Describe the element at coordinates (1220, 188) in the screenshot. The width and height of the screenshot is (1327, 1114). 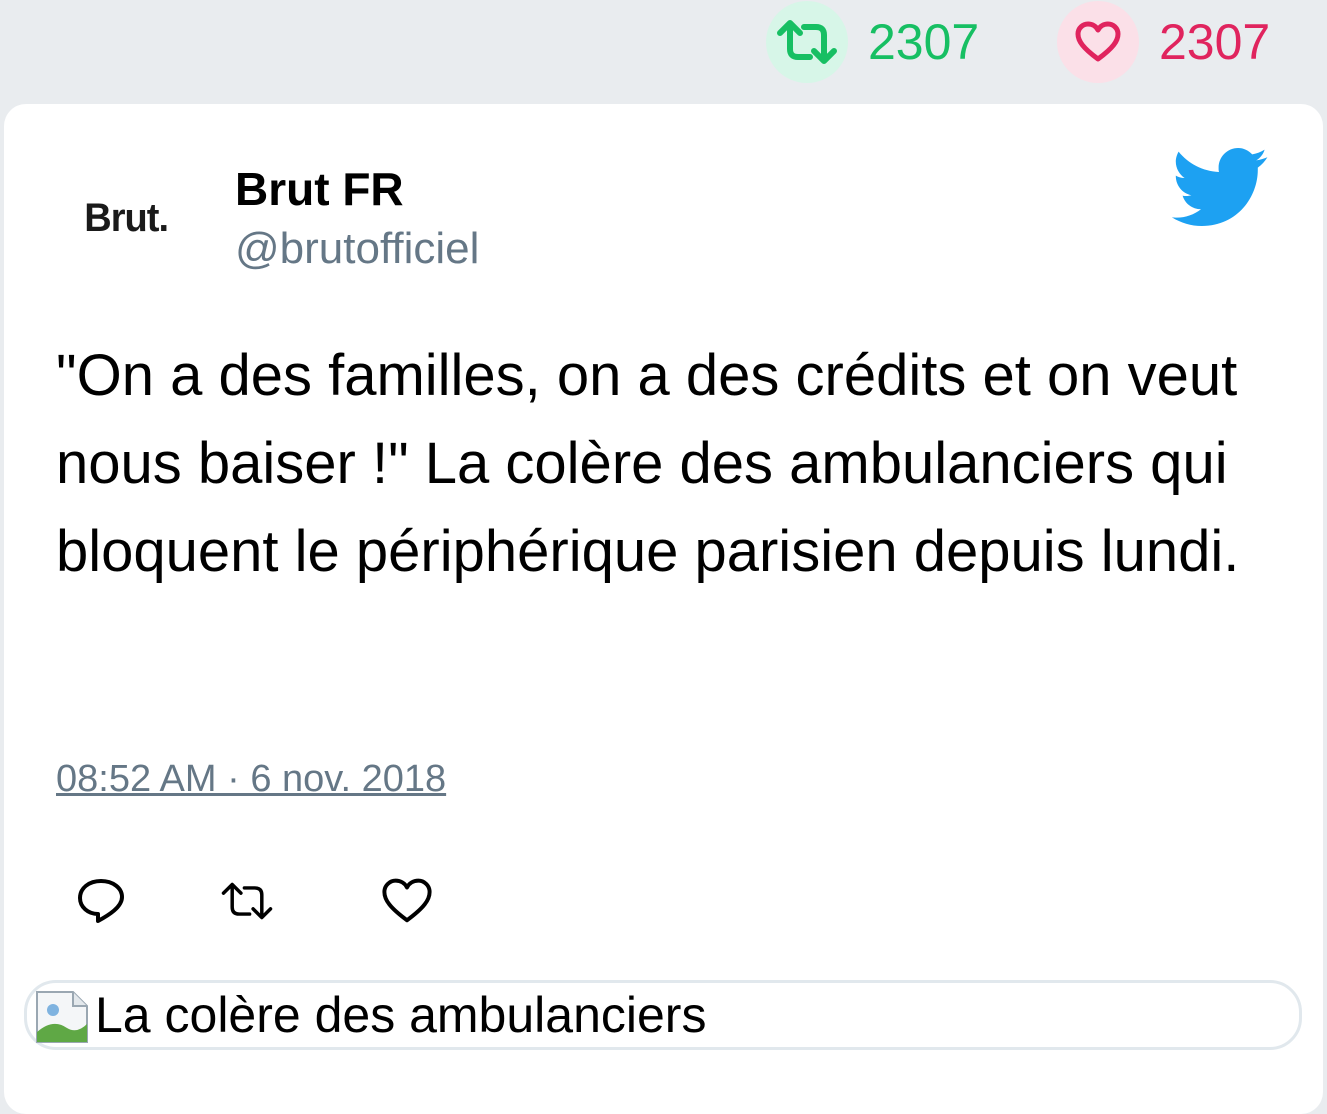
I see `twitter-bird-icon` at that location.